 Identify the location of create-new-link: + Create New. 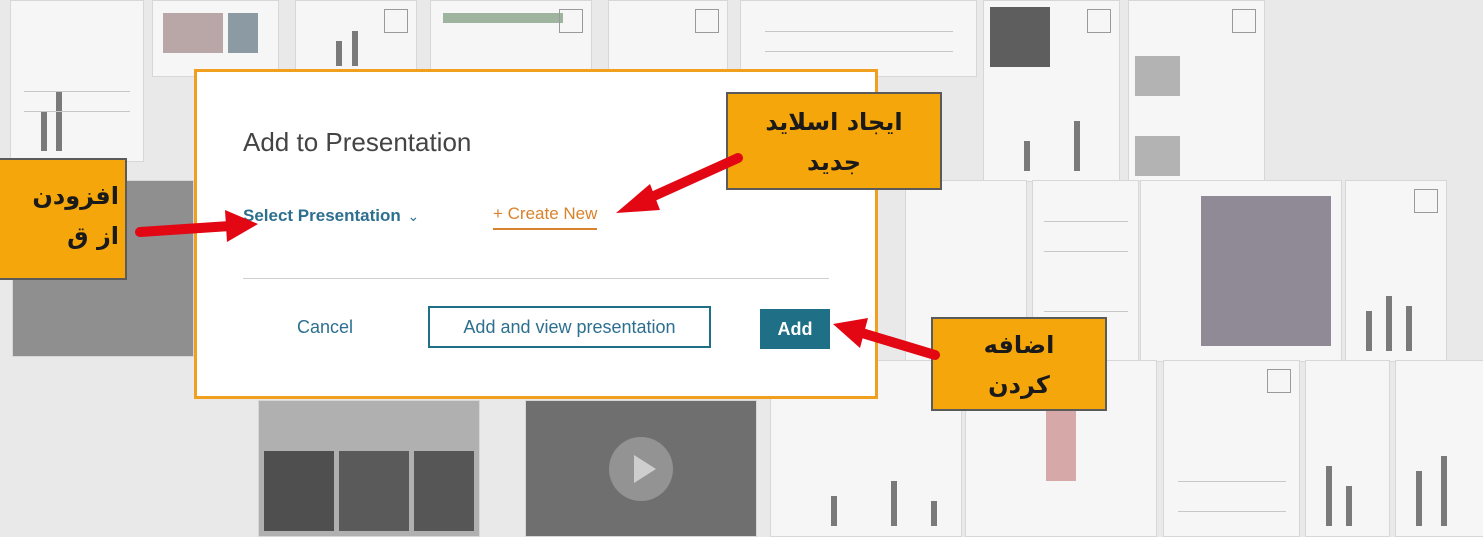
(545, 217).